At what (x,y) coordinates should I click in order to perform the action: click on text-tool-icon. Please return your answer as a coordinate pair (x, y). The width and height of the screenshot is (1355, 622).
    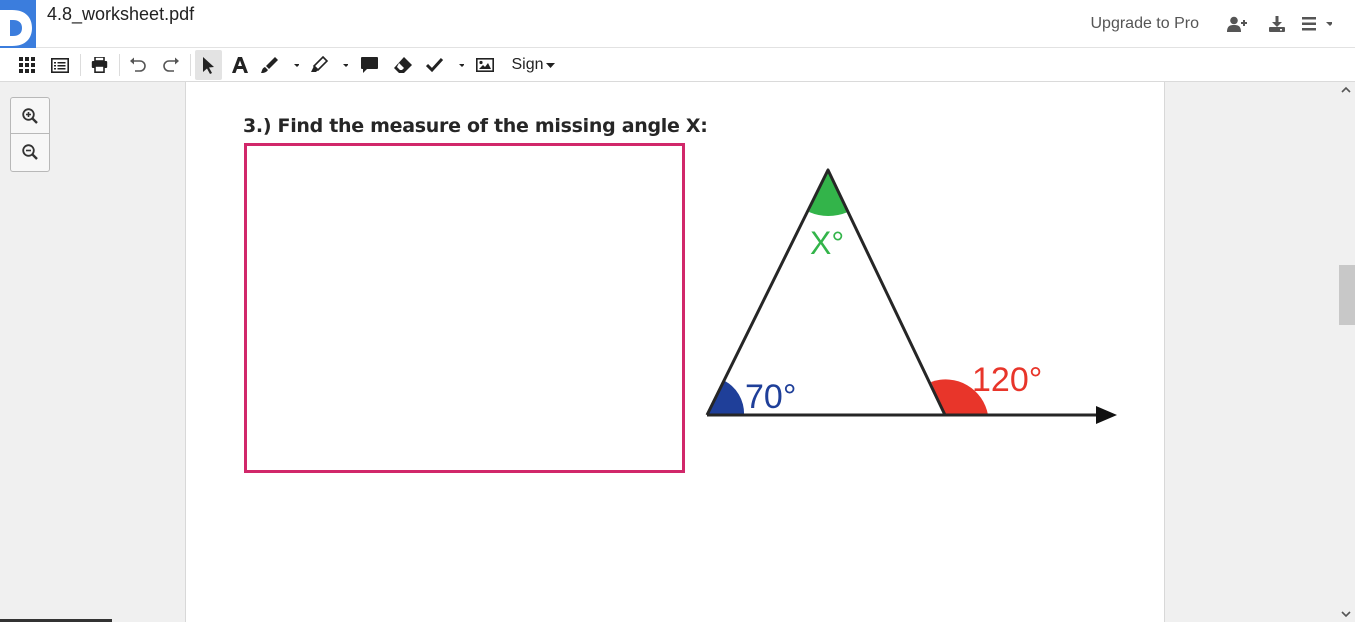
    Looking at the image, I should click on (240, 65).